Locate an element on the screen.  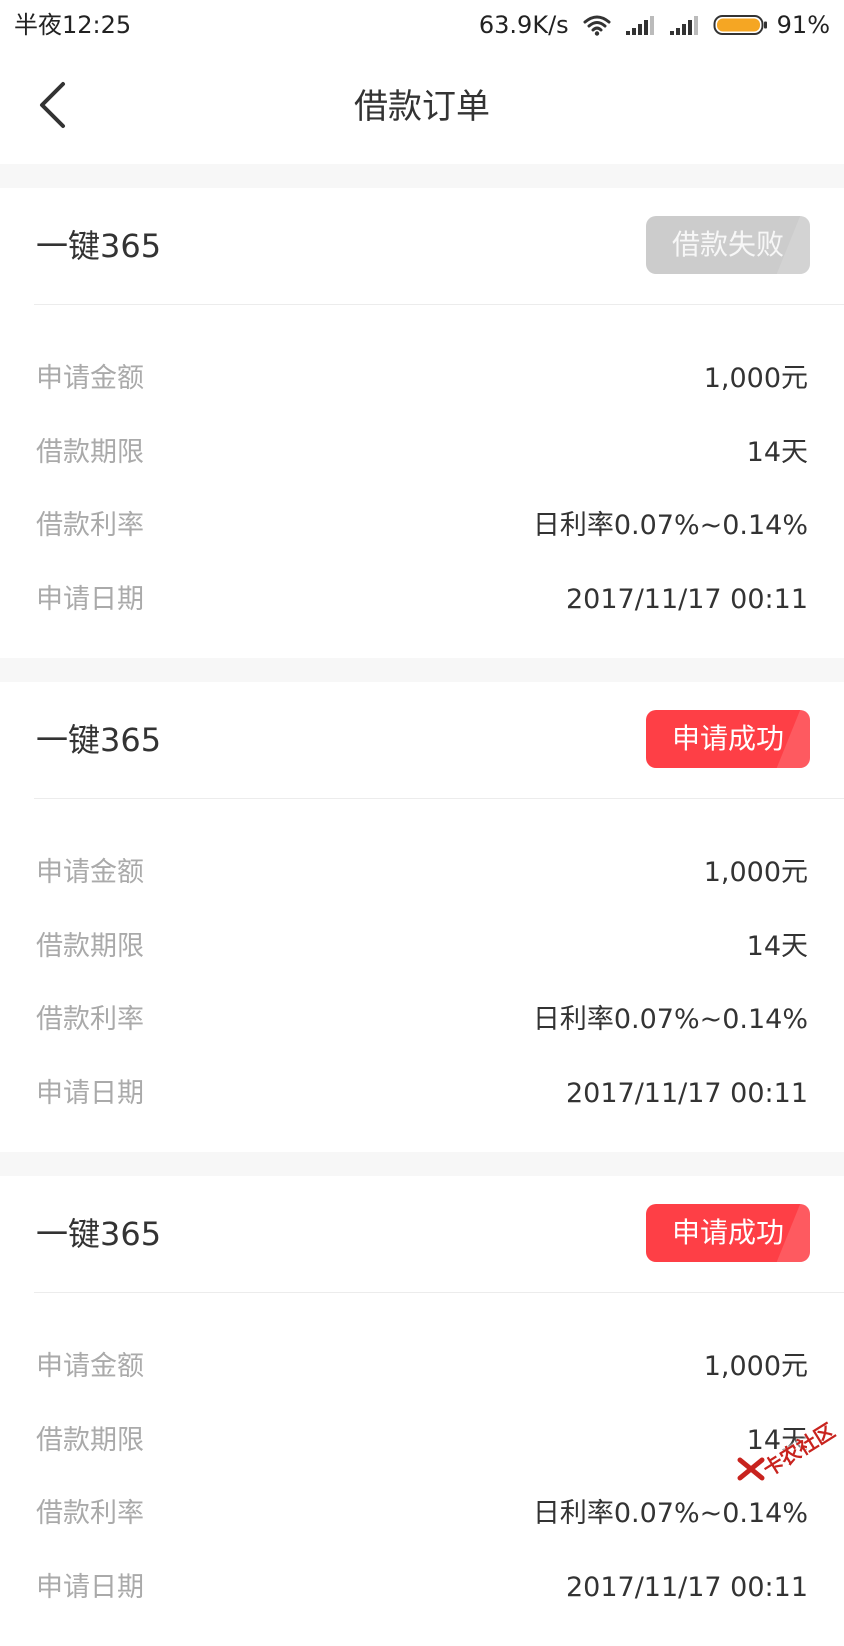
network-speed: 63.9K/s is located at coordinates (523, 25).